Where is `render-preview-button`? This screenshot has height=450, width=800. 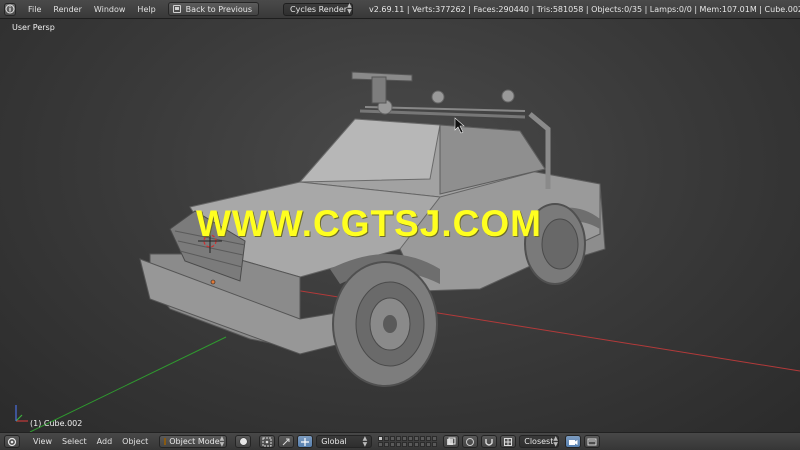
render-preview-button is located at coordinates (573, 441).